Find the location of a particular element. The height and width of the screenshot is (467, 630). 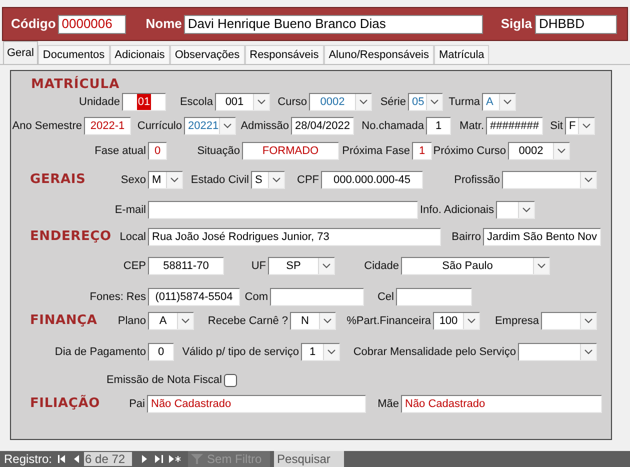

input-field: FORMADO is located at coordinates (290, 151).